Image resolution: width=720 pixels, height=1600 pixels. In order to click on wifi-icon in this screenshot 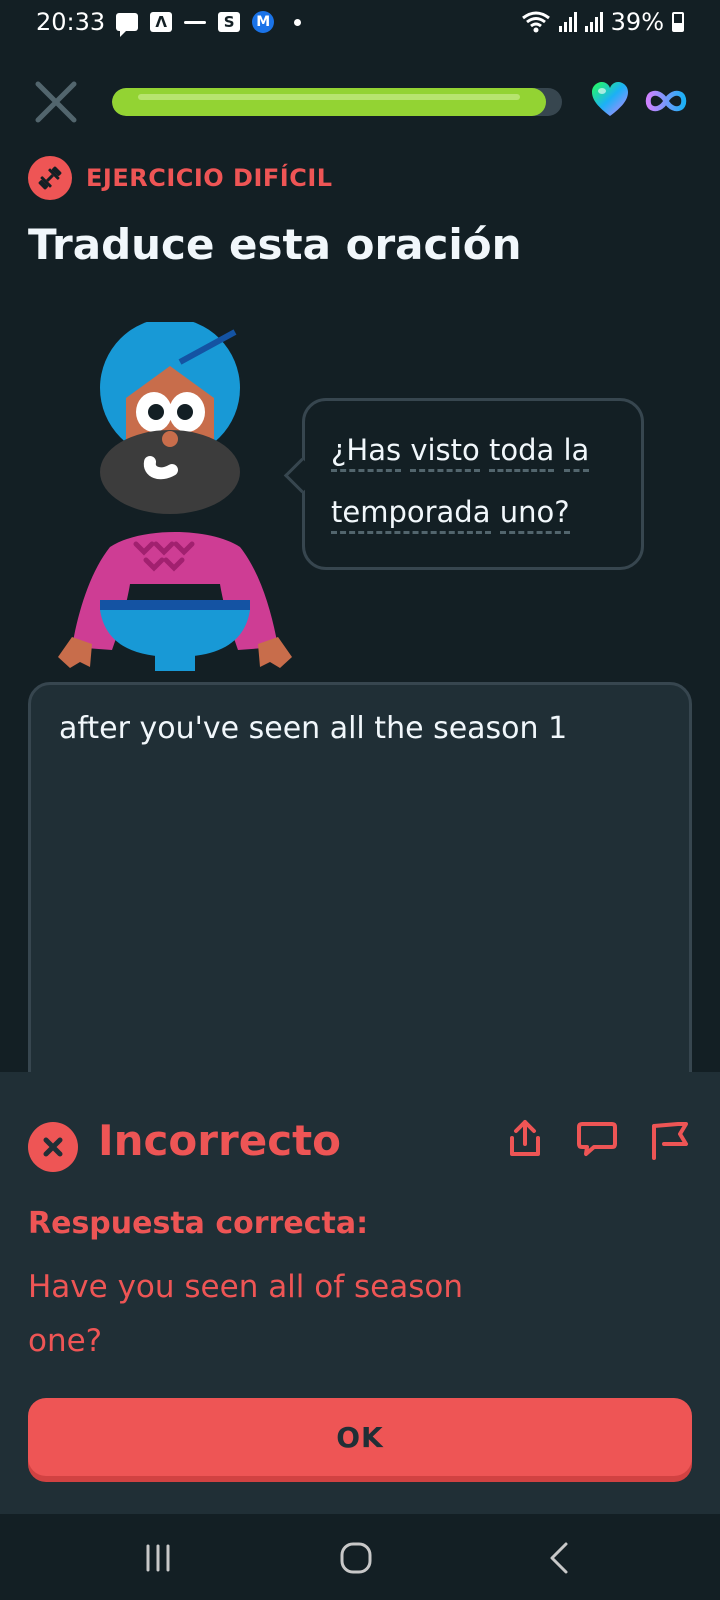, I will do `click(535, 22)`.